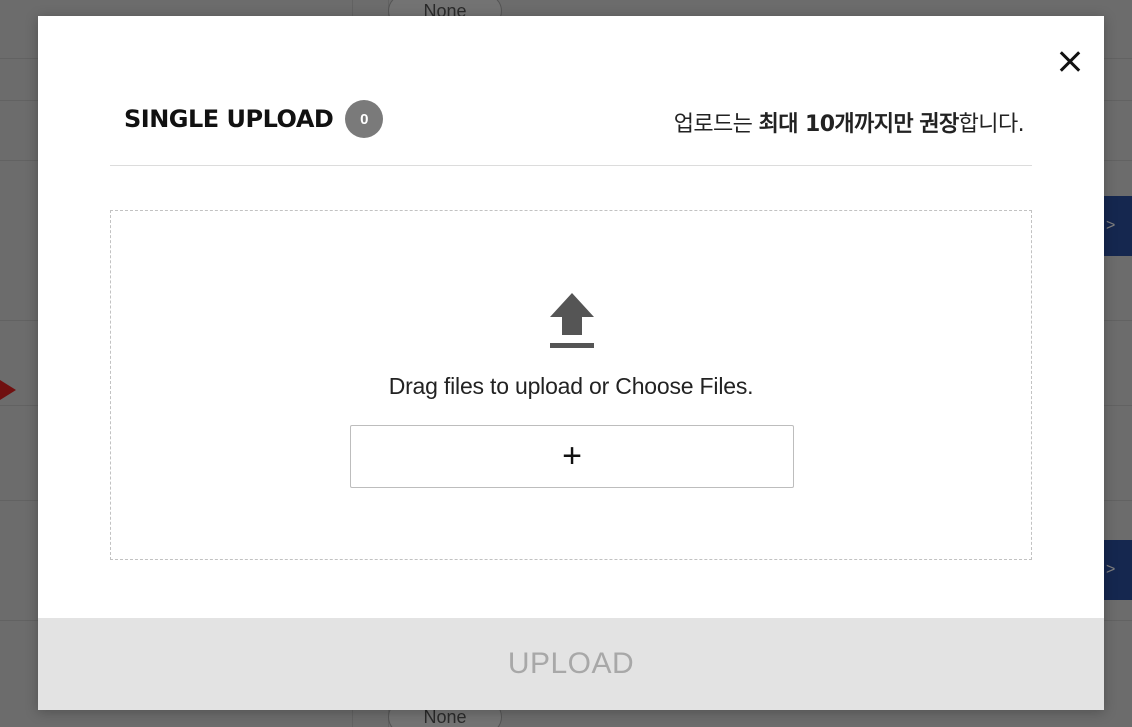  Describe the element at coordinates (571, 122) in the screenshot. I see `modal-header: SINGLE UPLOAD 0 업로드는 최대 10개까지만 권장합니다.` at that location.